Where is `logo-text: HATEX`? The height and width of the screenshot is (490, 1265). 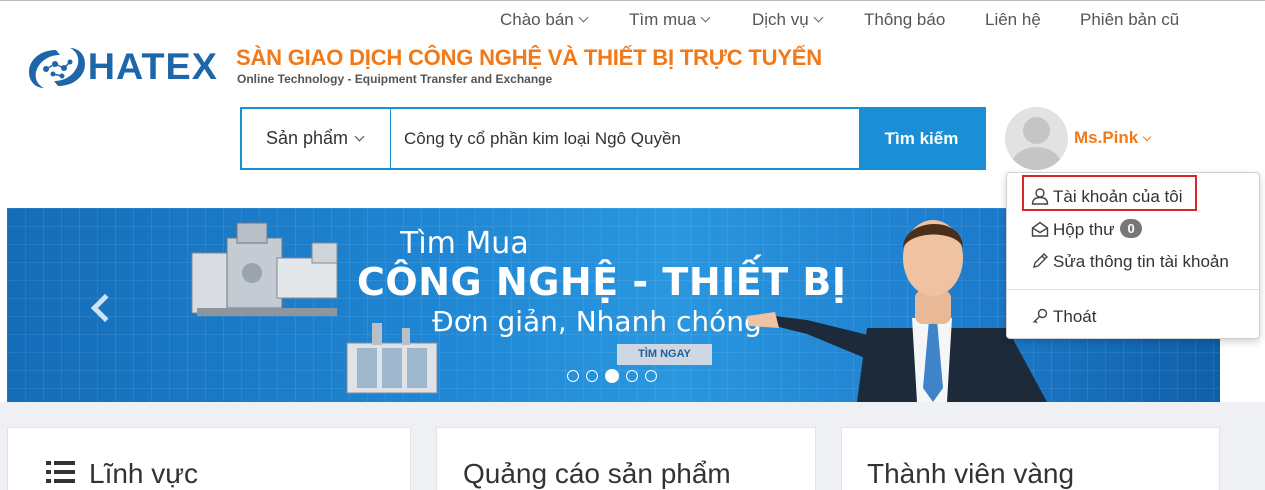 logo-text: HATEX is located at coordinates (152, 66).